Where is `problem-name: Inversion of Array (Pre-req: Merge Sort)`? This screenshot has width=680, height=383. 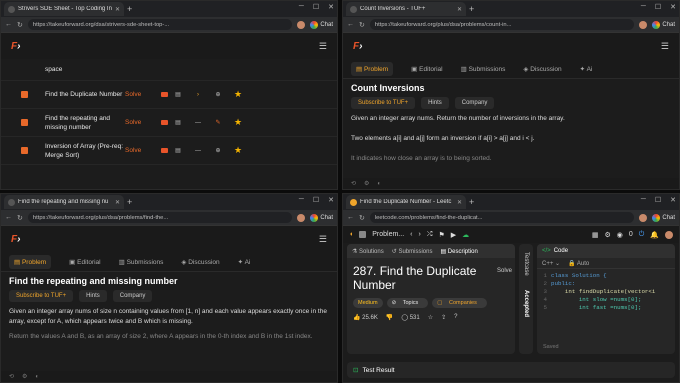 problem-name: Inversion of Array (Pre-req: Merge Sort) is located at coordinates (85, 151).